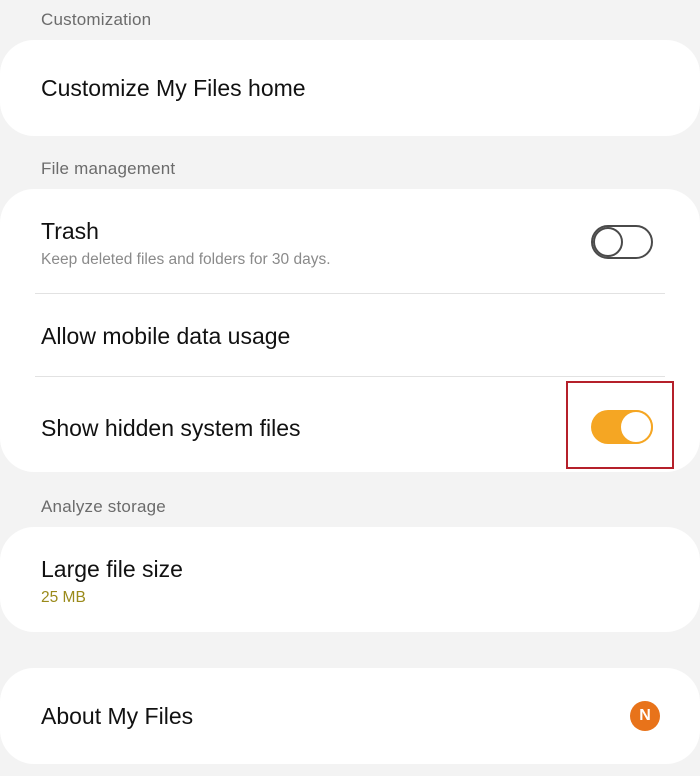 Image resolution: width=700 pixels, height=776 pixels. What do you see at coordinates (620, 425) in the screenshot?
I see `highlight-annotation-box` at bounding box center [620, 425].